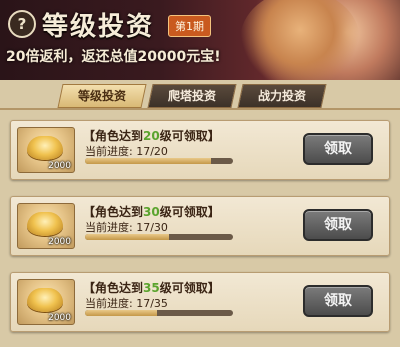 This screenshot has height=347, width=400. I want to click on progress-text: 当前进度: 17/30, so click(126, 227).